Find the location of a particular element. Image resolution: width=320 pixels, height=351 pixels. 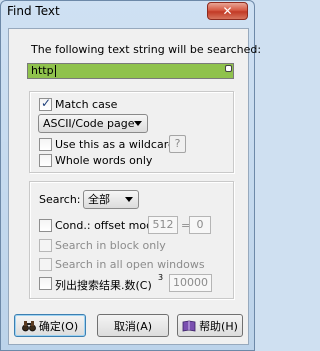

whole-words-checkbox is located at coordinates (45, 160).